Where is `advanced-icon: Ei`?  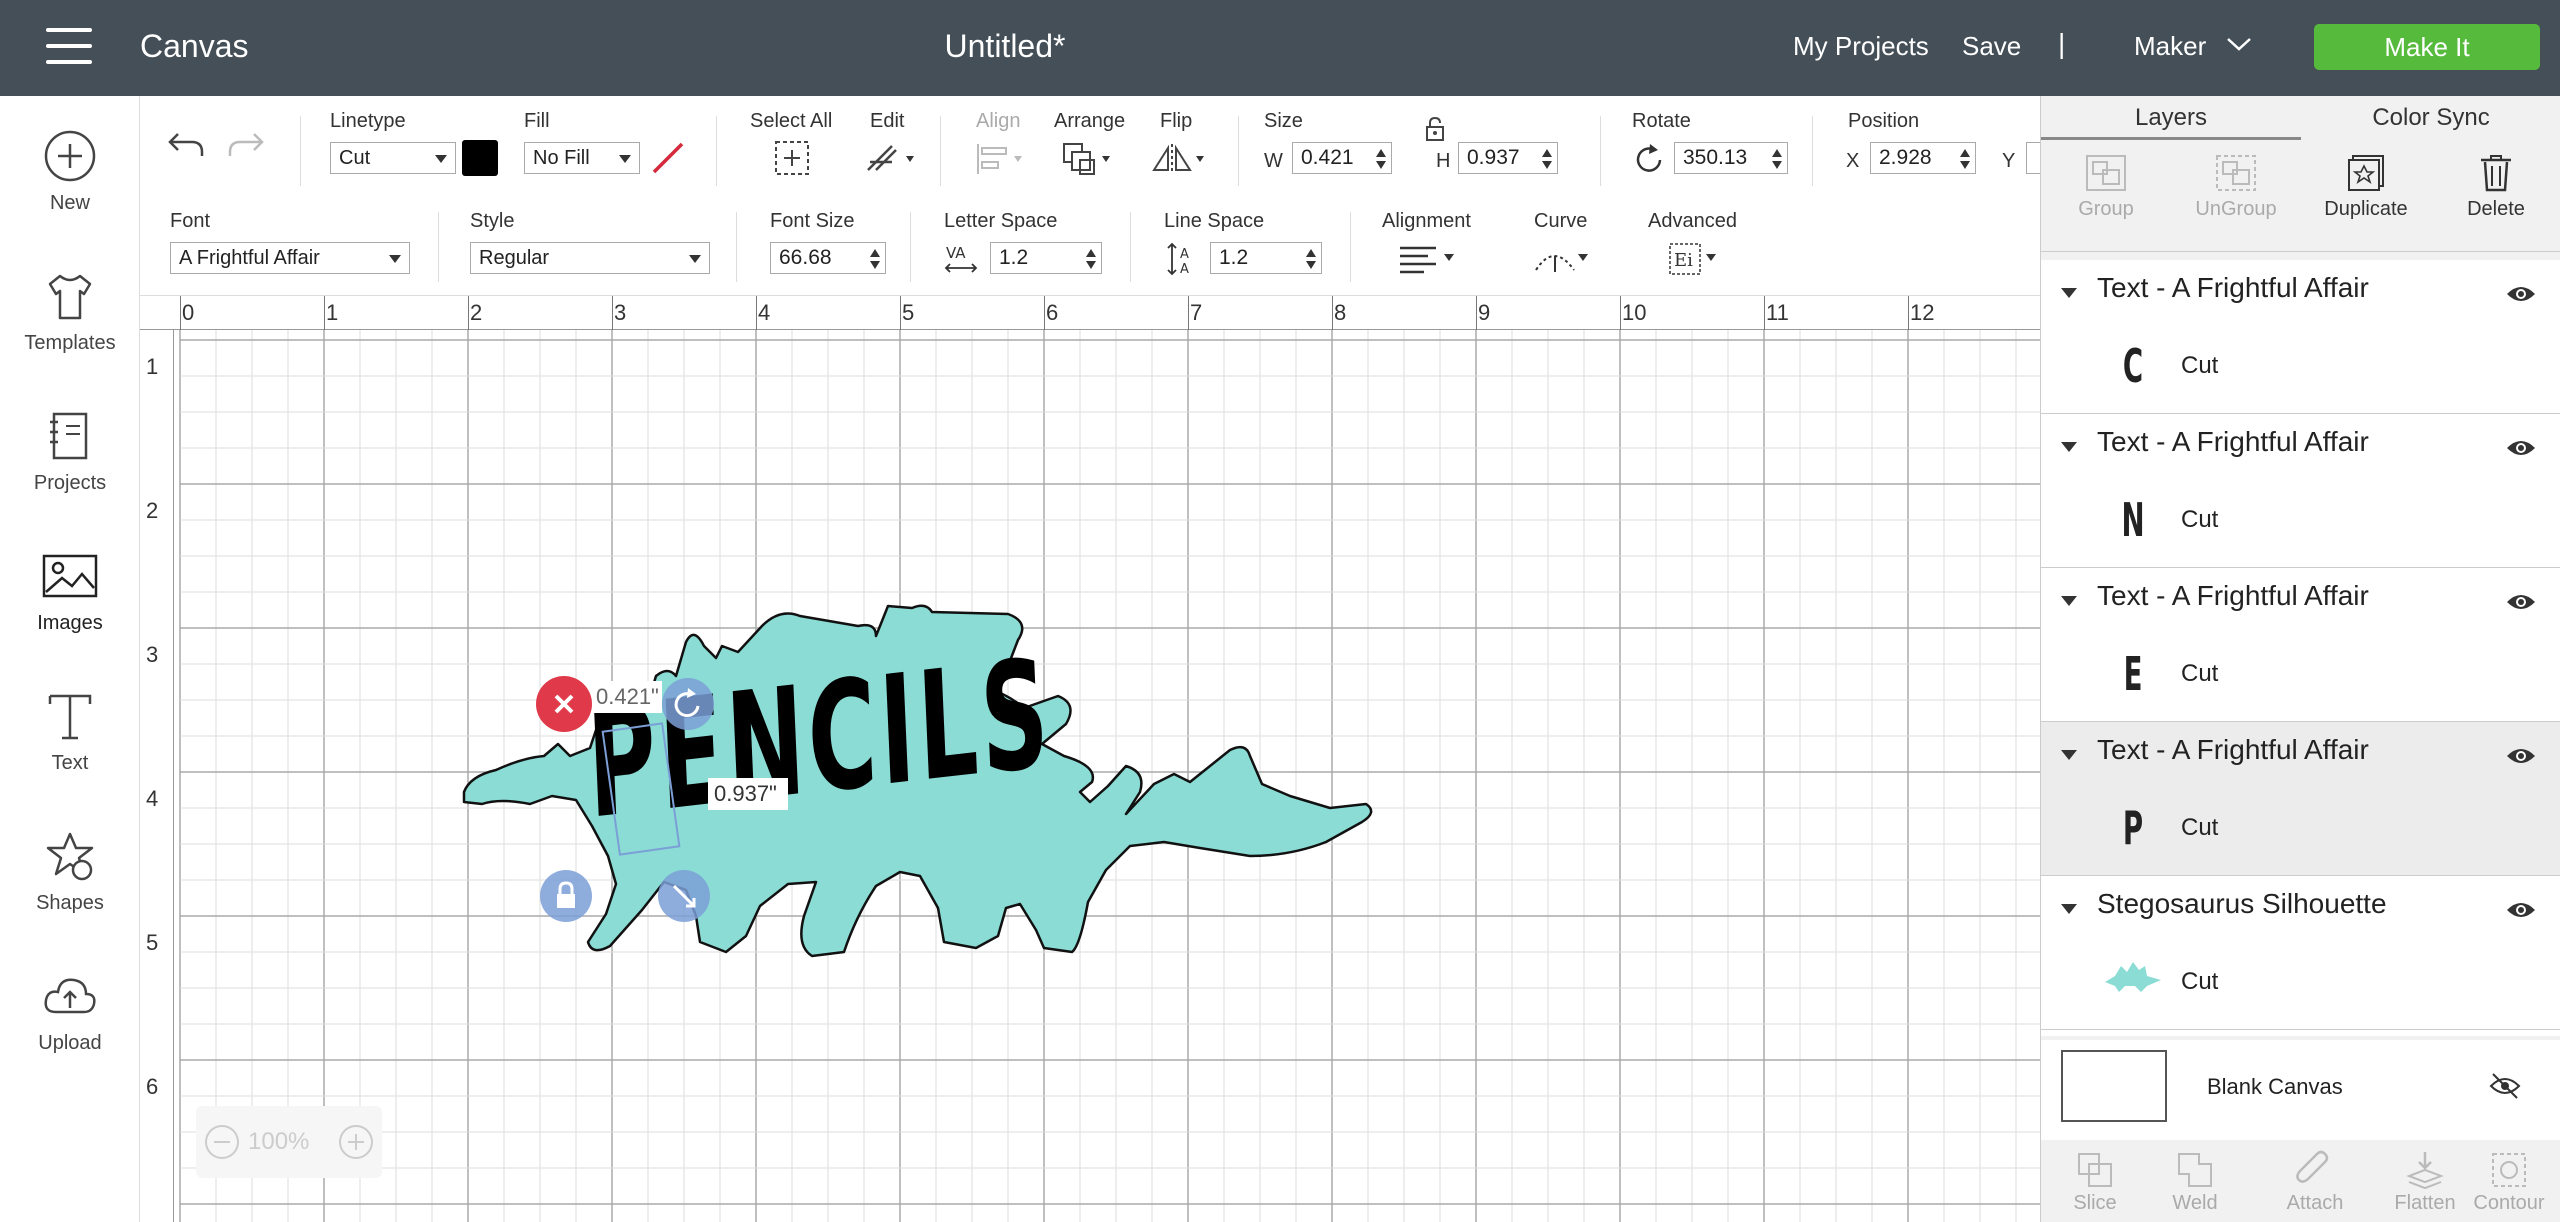
advanced-icon: Ei is located at coordinates (1696, 259).